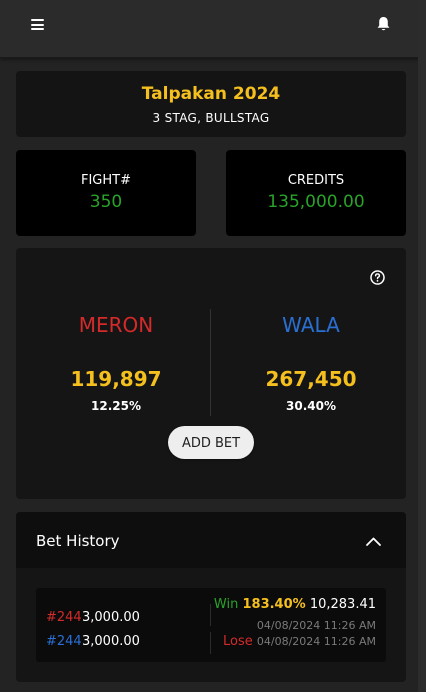  I want to click on wala-label: WALA, so click(311, 325).